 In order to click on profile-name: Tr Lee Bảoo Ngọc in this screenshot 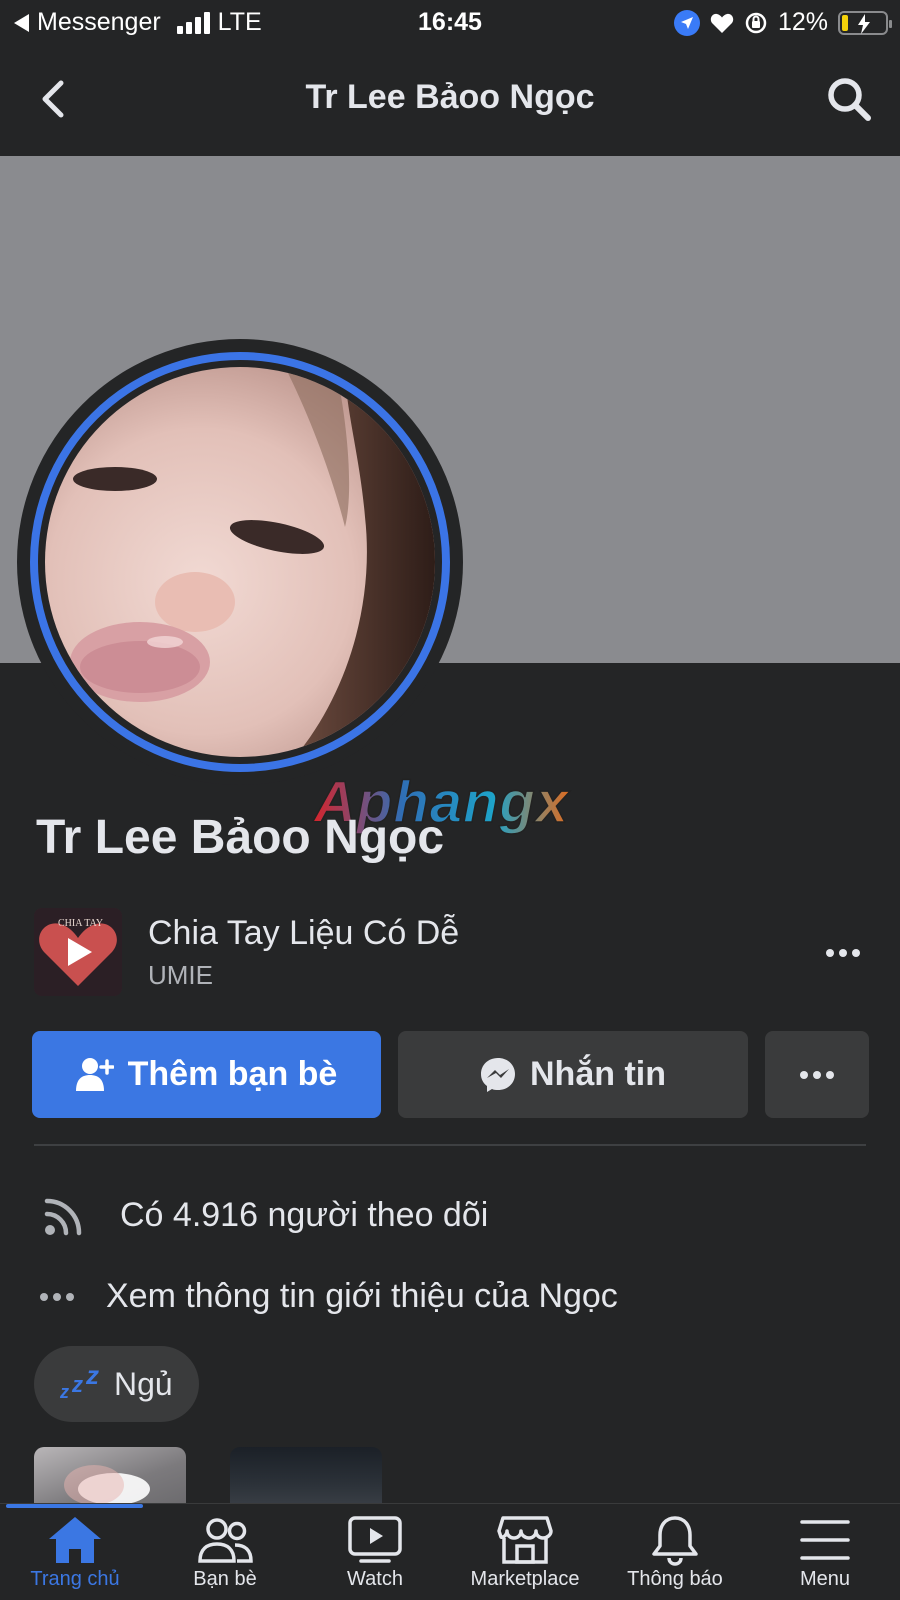, I will do `click(240, 837)`.